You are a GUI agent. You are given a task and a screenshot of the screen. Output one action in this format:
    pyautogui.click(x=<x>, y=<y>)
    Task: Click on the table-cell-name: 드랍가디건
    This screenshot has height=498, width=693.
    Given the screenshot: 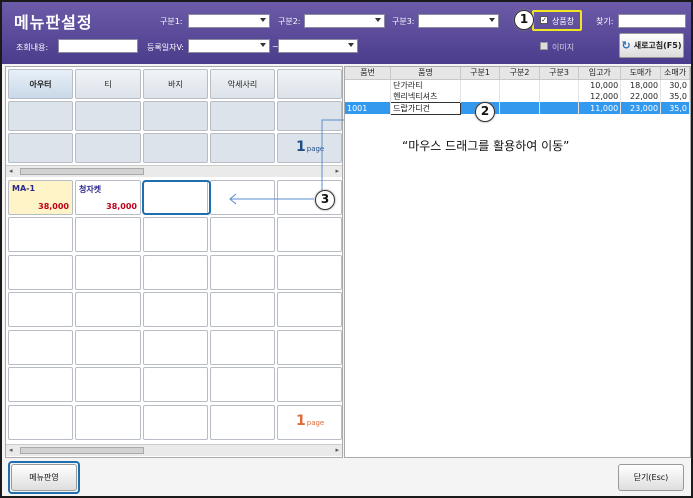 What is the action you would take?
    pyautogui.click(x=425, y=108)
    